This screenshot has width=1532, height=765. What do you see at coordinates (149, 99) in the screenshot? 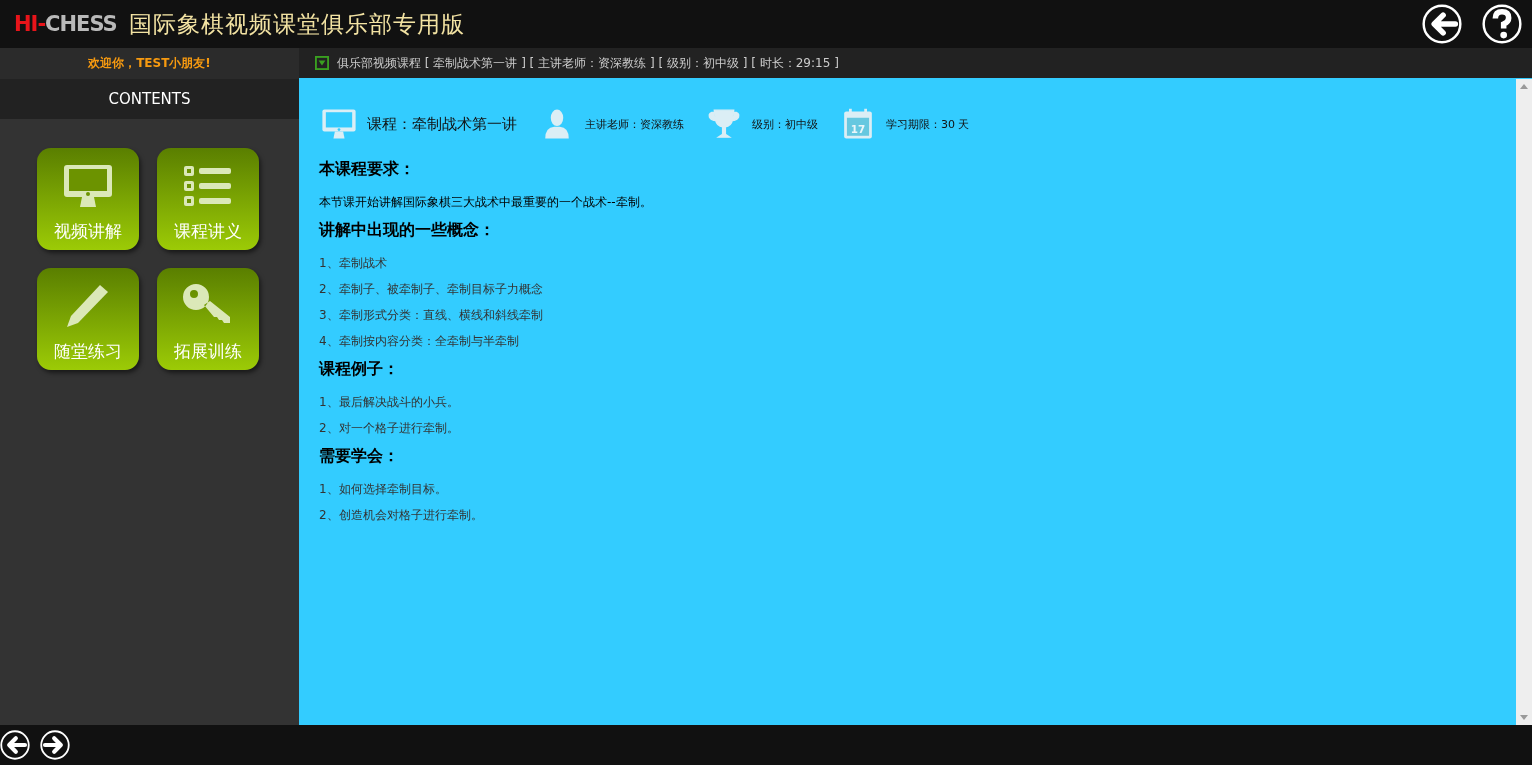
I see `contents-header: CONTENTS` at bounding box center [149, 99].